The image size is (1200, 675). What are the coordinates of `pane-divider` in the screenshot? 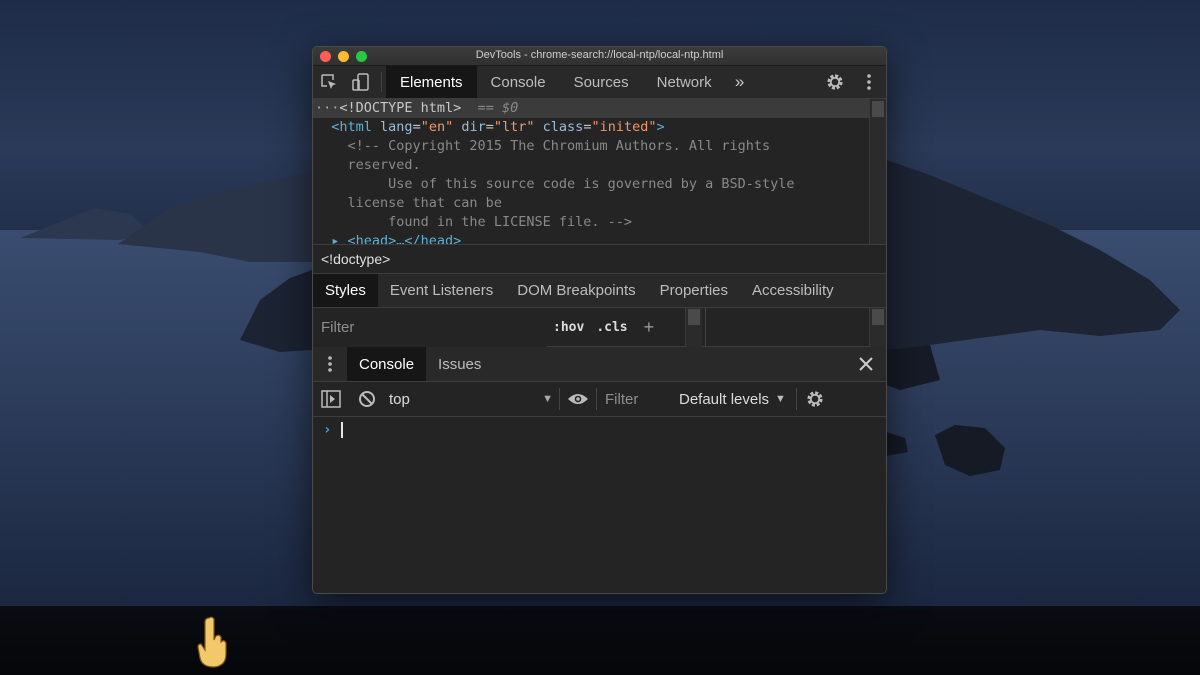 It's located at (705, 327).